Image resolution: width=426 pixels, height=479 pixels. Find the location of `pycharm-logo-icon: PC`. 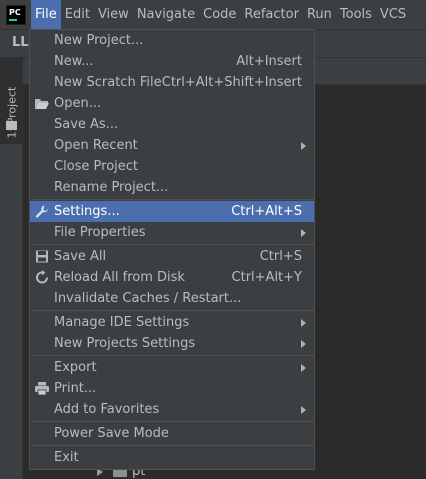

pycharm-logo-icon: PC is located at coordinates (16, 14).